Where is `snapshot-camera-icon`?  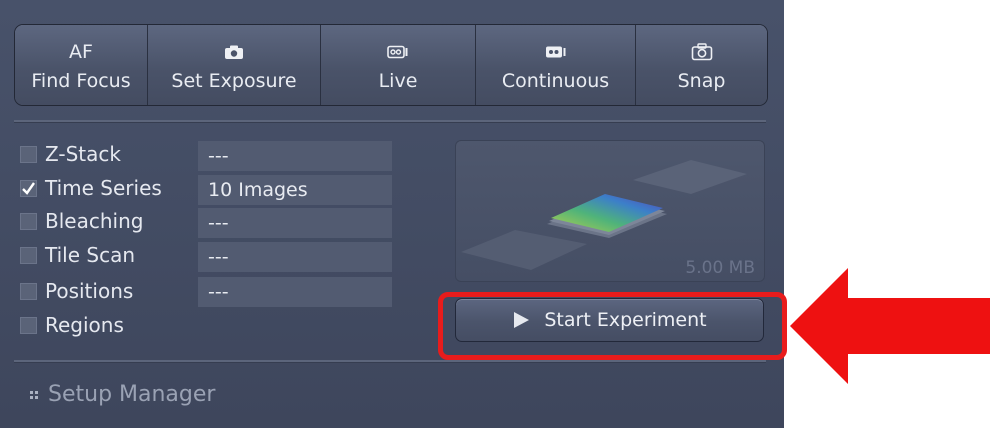 snapshot-camera-icon is located at coordinates (701, 52).